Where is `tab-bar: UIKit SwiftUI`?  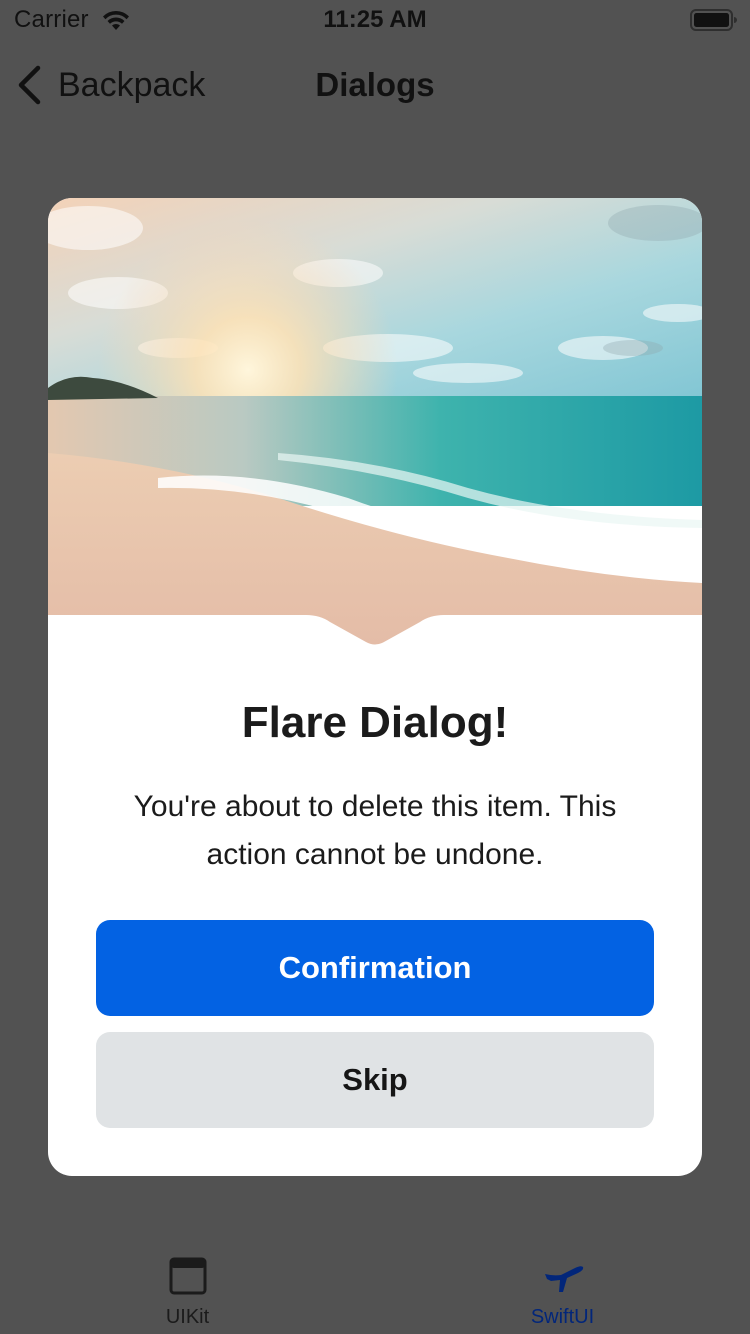 tab-bar: UIKit SwiftUI is located at coordinates (375, 1282).